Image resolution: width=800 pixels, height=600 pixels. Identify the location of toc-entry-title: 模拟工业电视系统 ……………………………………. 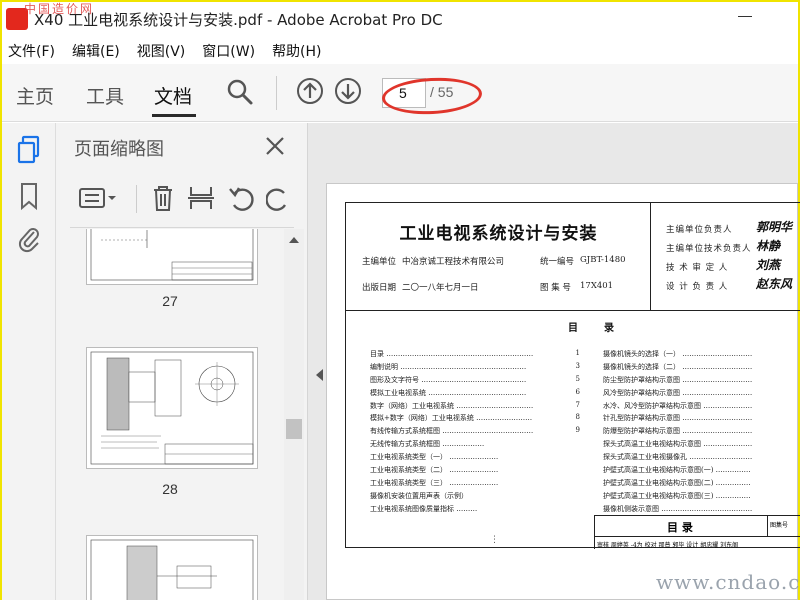
(448, 392).